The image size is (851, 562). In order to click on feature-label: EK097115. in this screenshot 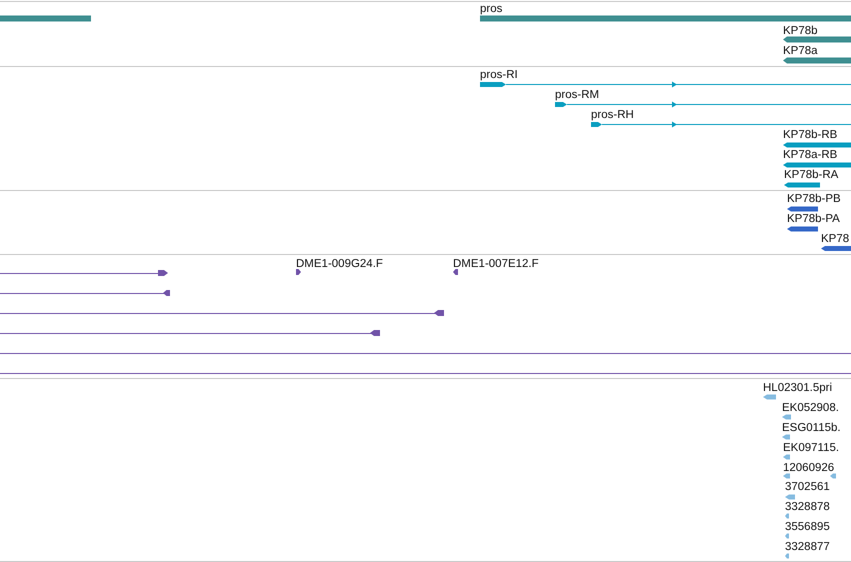, I will do `click(811, 448)`.